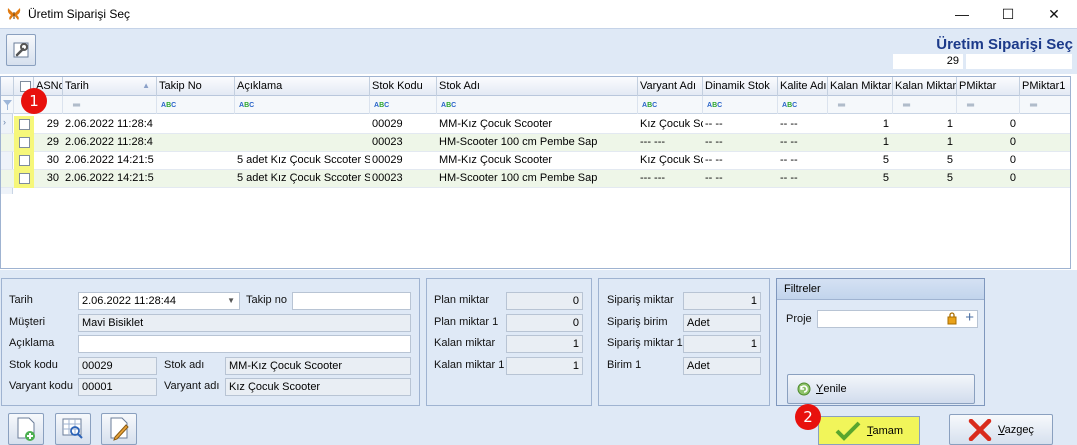  Describe the element at coordinates (670, 86) in the screenshot. I see `column-header-varyantadi: Varyant Adı` at that location.